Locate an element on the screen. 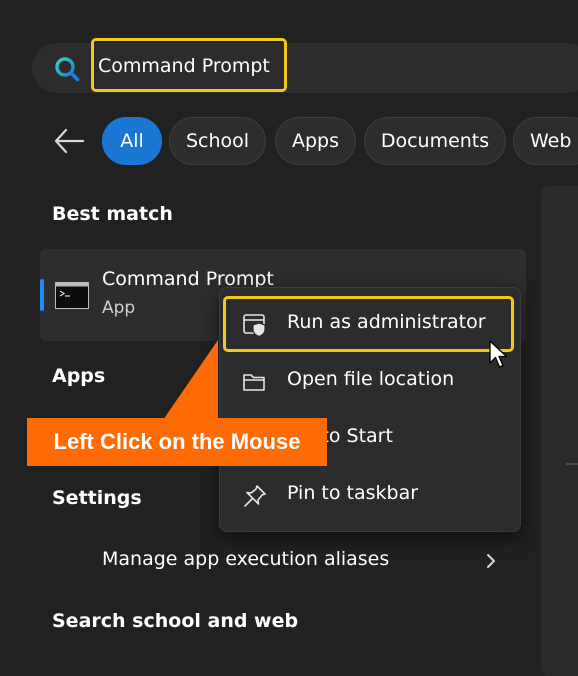  pin-icon is located at coordinates (255, 496).